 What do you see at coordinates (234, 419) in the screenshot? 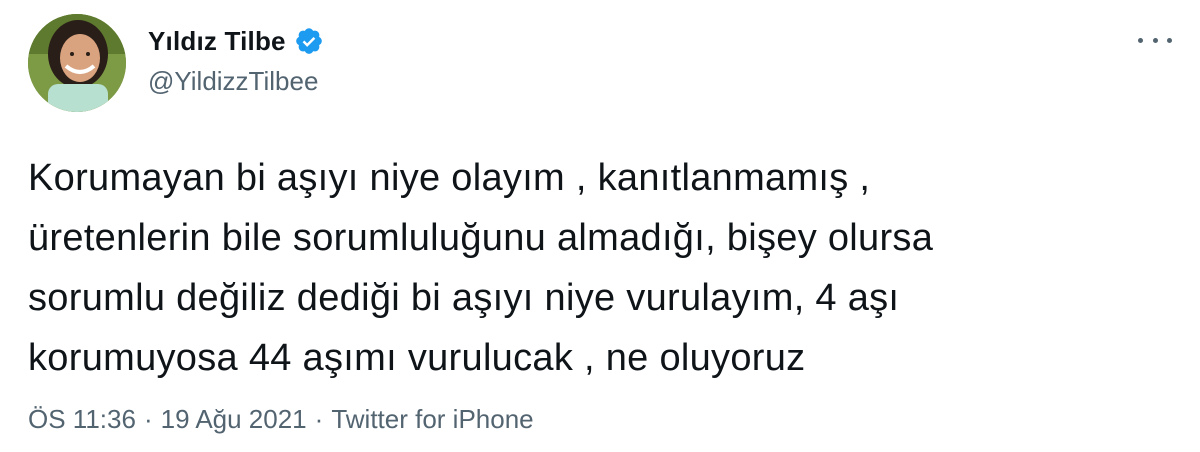
I see `tweet-date-link: 19 Ağu 2021` at bounding box center [234, 419].